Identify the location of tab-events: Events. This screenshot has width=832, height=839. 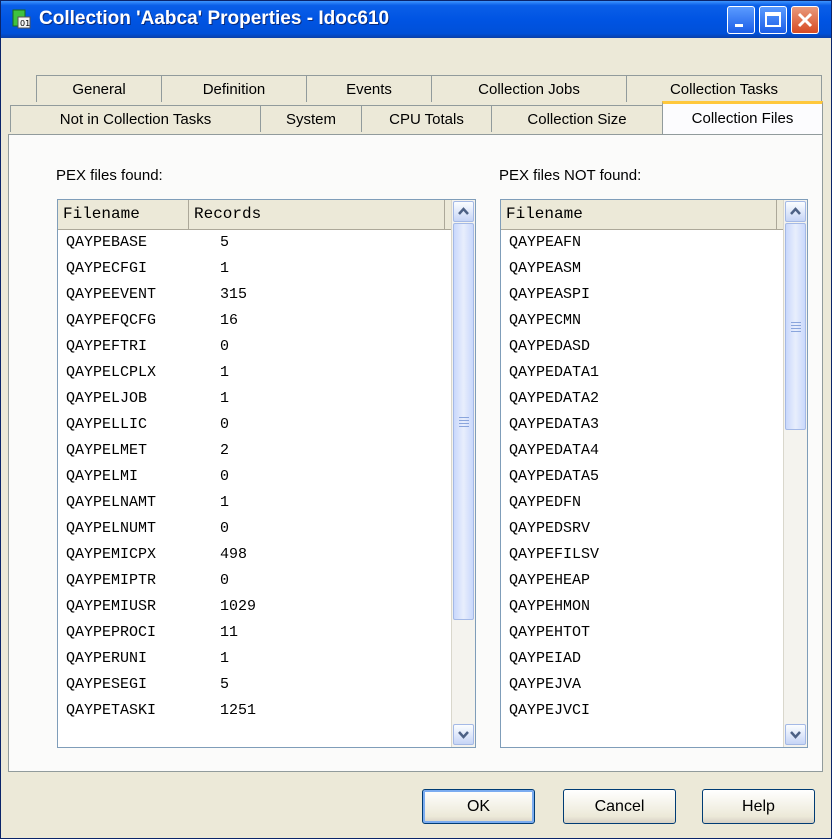
(369, 88).